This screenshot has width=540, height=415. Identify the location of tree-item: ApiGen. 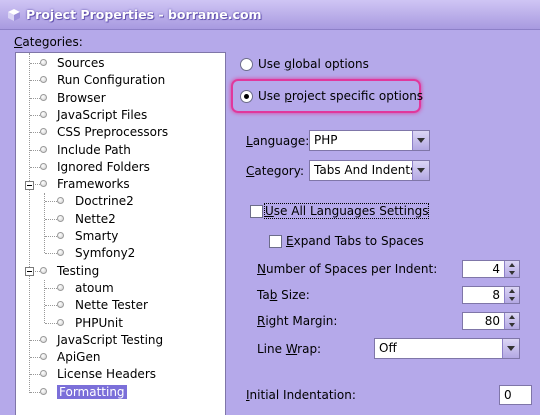
(78, 357).